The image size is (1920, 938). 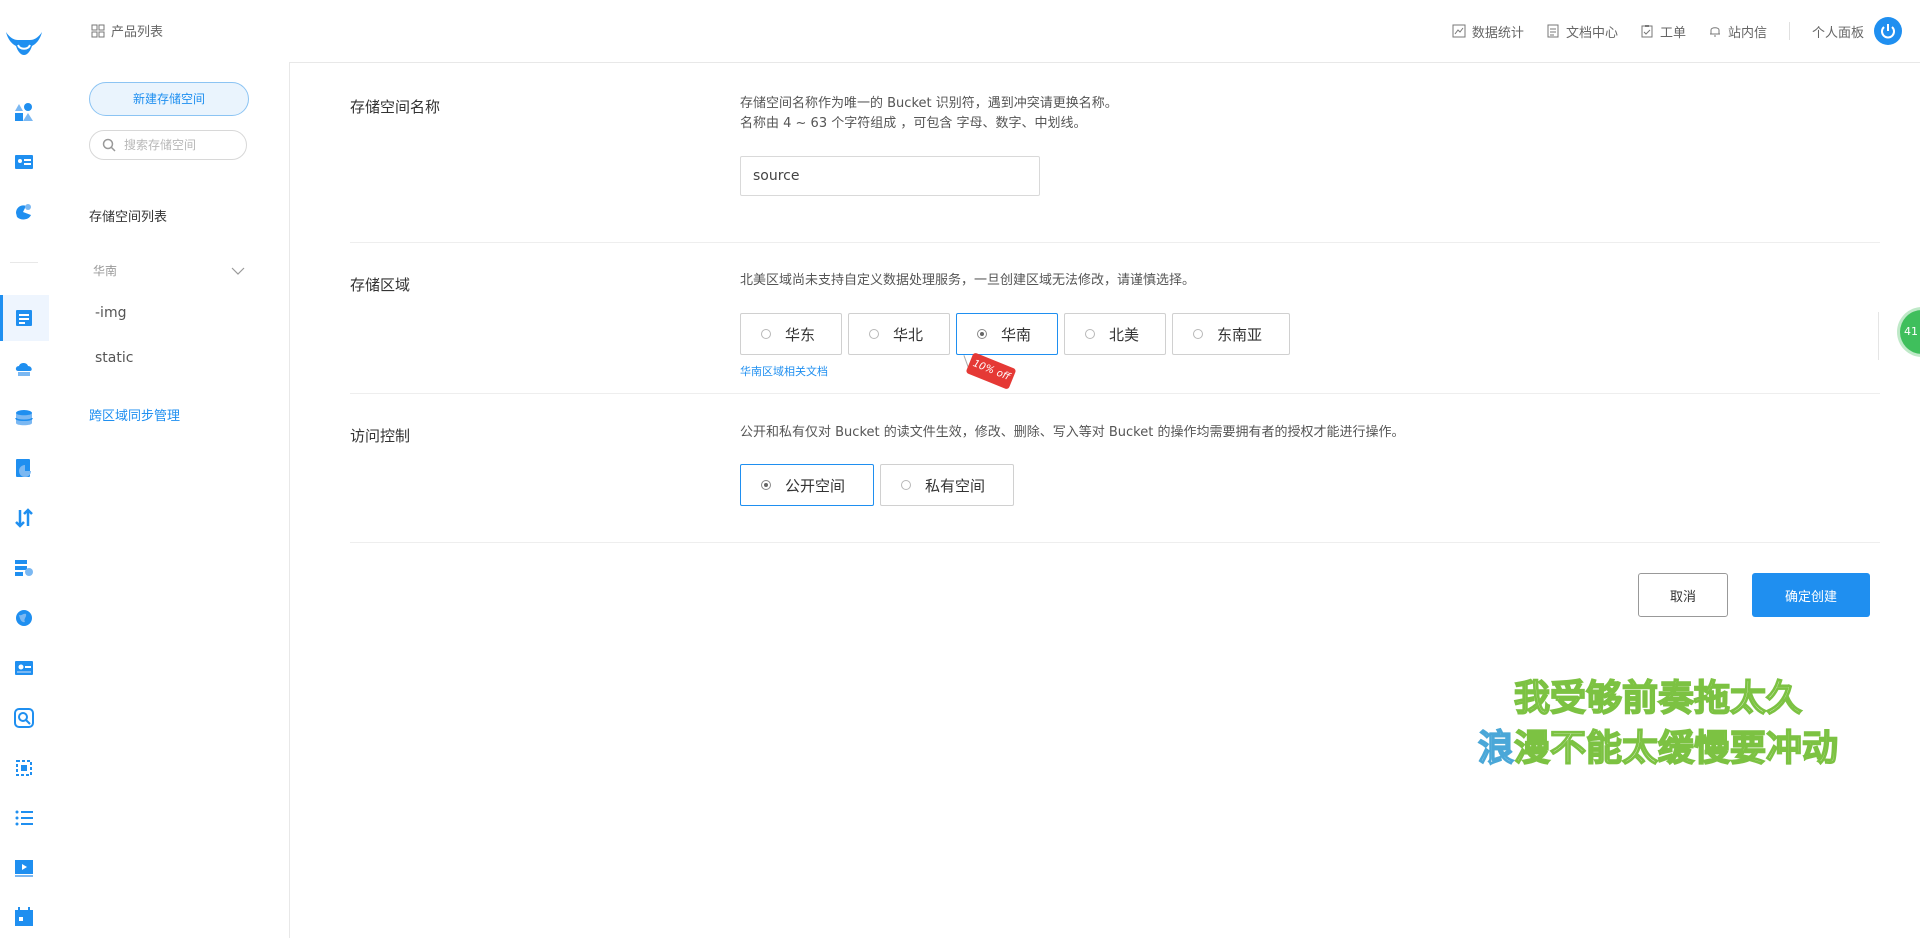 I want to click on profile-card-icon, so click(x=24, y=668).